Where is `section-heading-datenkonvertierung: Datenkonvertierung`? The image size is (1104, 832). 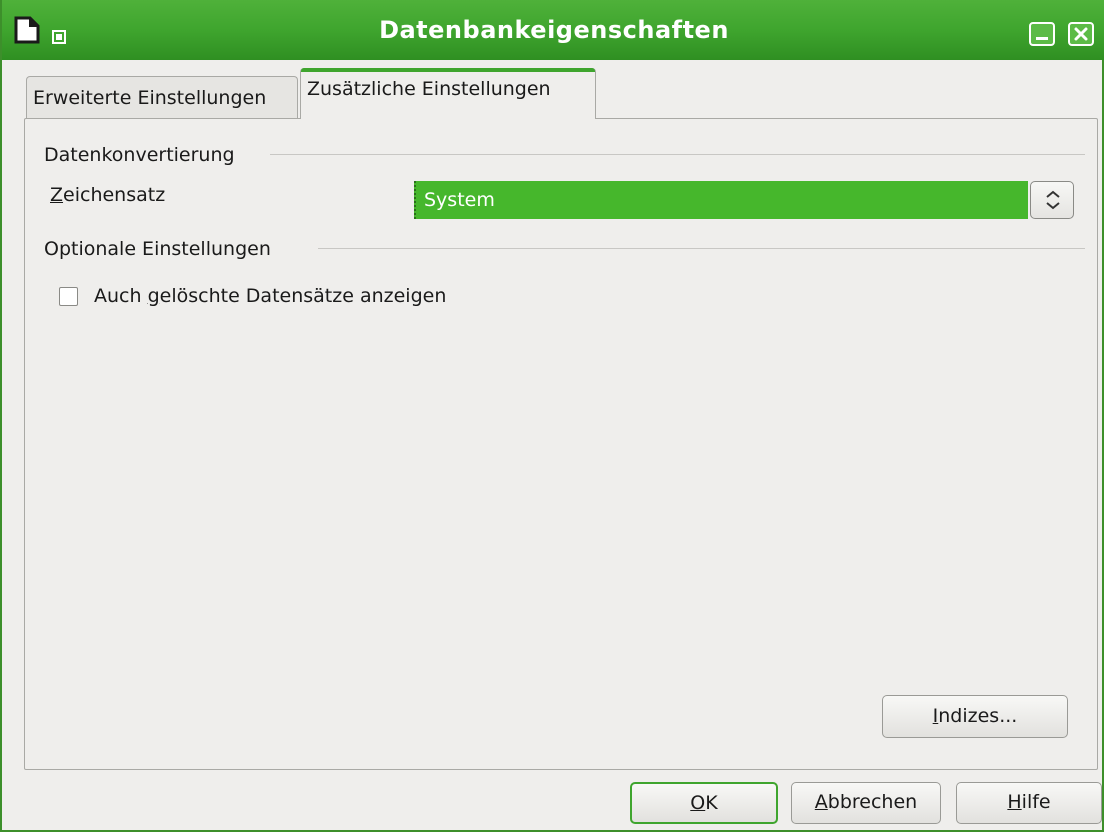 section-heading-datenkonvertierung: Datenkonvertierung is located at coordinates (139, 155).